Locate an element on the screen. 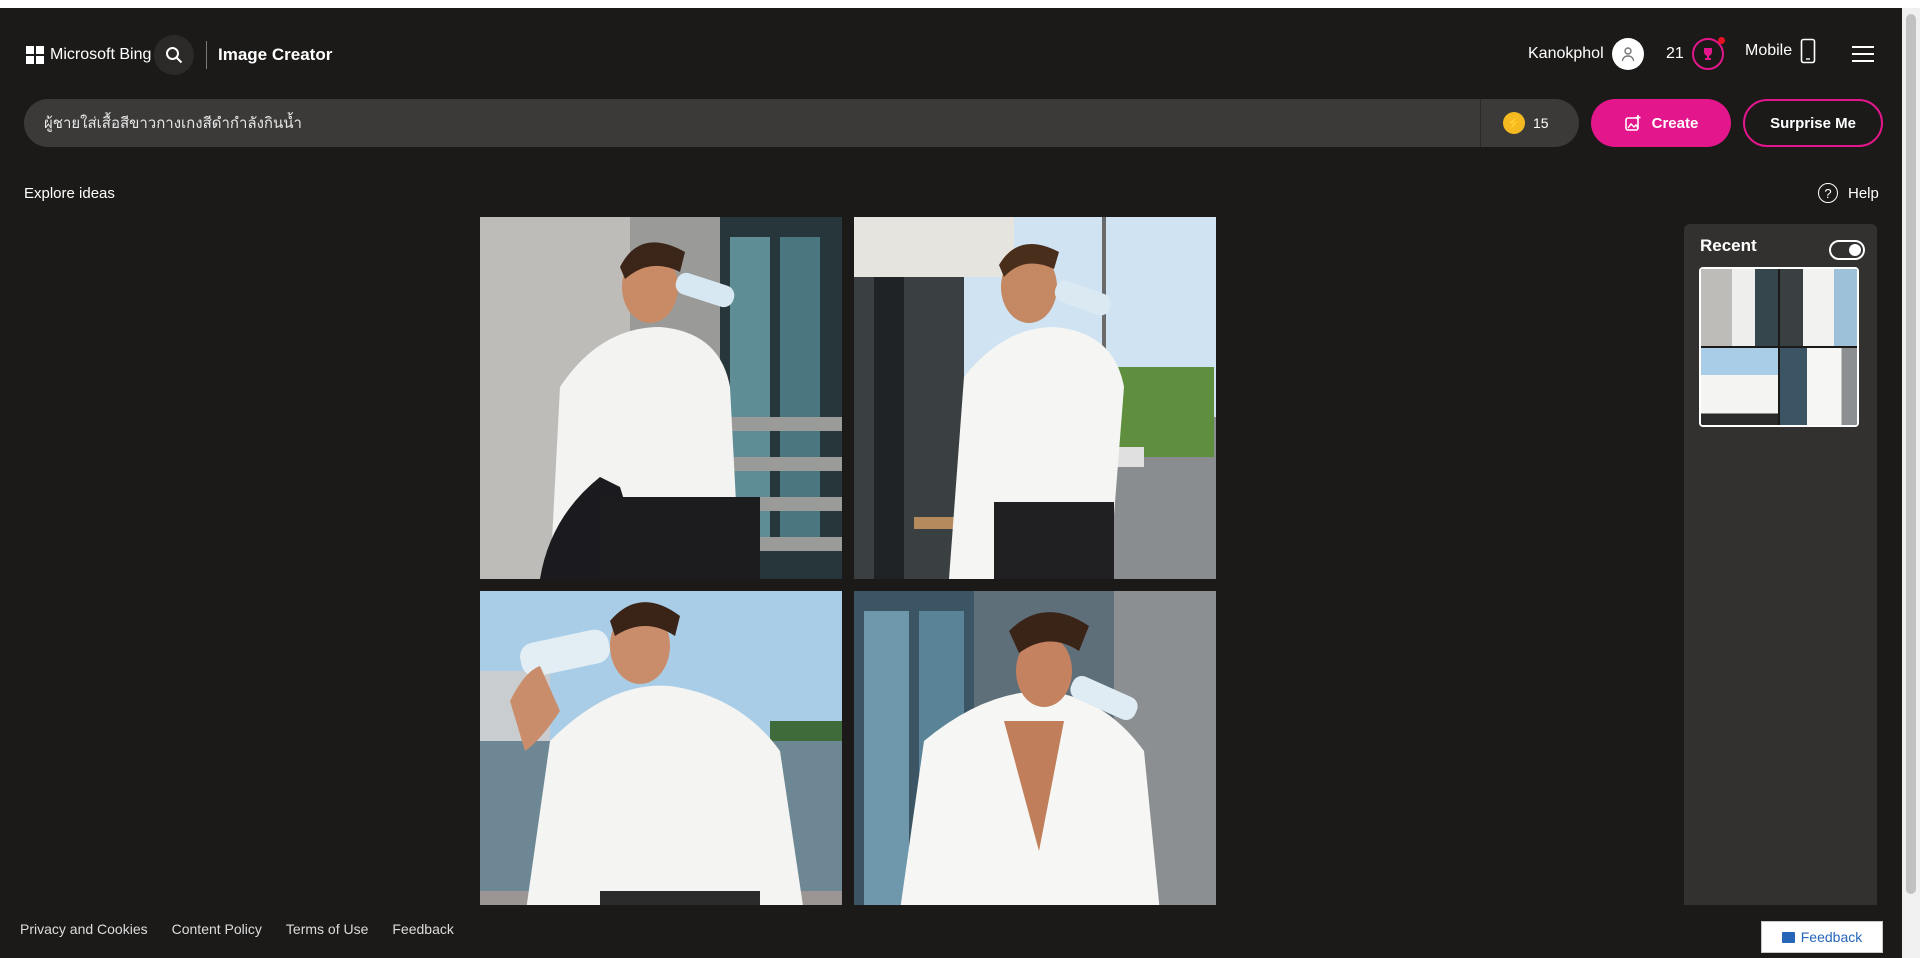 The image size is (1920, 958). rewards: 21 is located at coordinates (1695, 53).